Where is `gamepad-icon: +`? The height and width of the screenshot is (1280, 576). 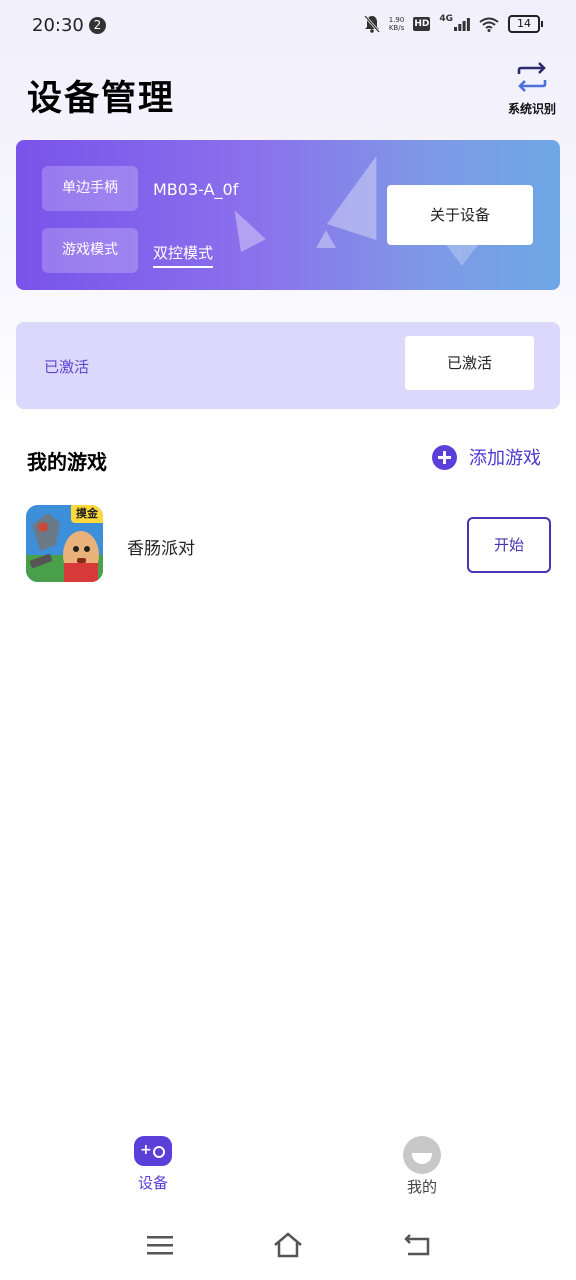
gamepad-icon: + is located at coordinates (153, 1151).